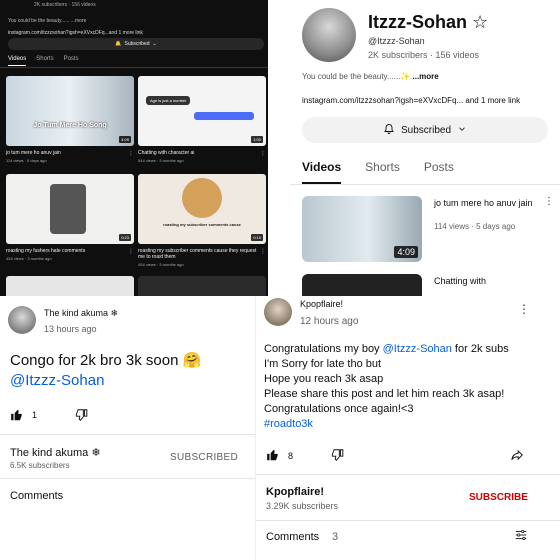 The image size is (560, 560). I want to click on thumbnail-caption: roasting my subscriber comments cause, so click(202, 224).